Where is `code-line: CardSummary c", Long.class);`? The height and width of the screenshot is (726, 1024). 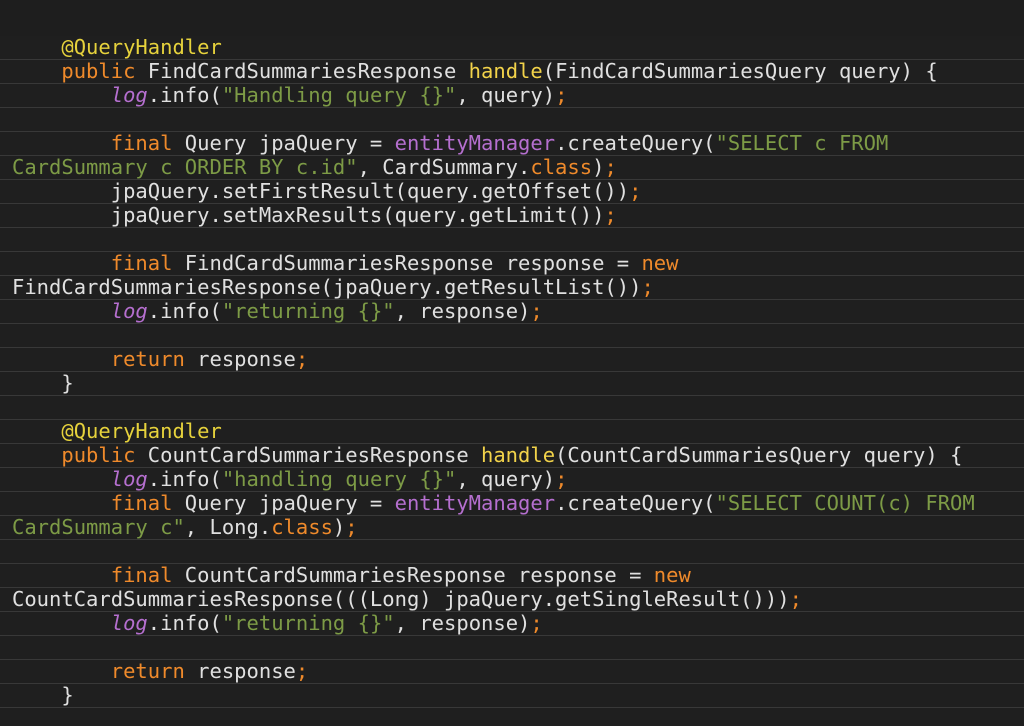
code-line: CardSummary c", Long.class); is located at coordinates (512, 528).